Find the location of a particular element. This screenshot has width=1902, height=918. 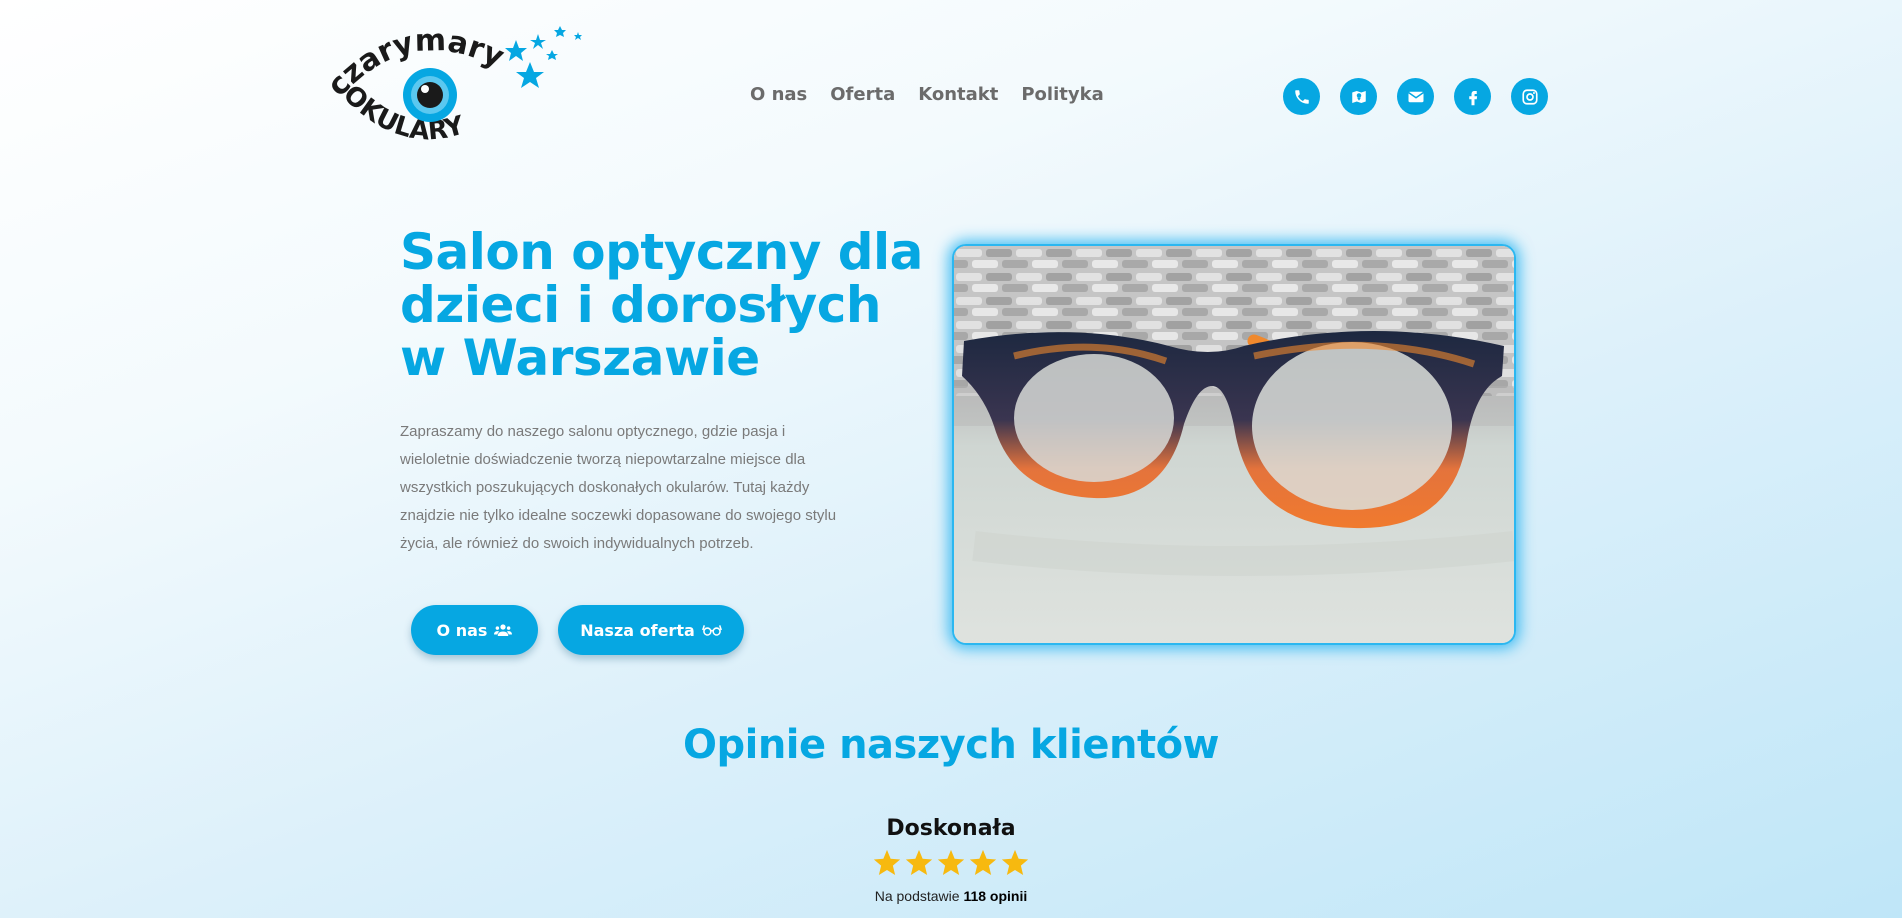

stars-decoration-icon is located at coordinates (543, 57).